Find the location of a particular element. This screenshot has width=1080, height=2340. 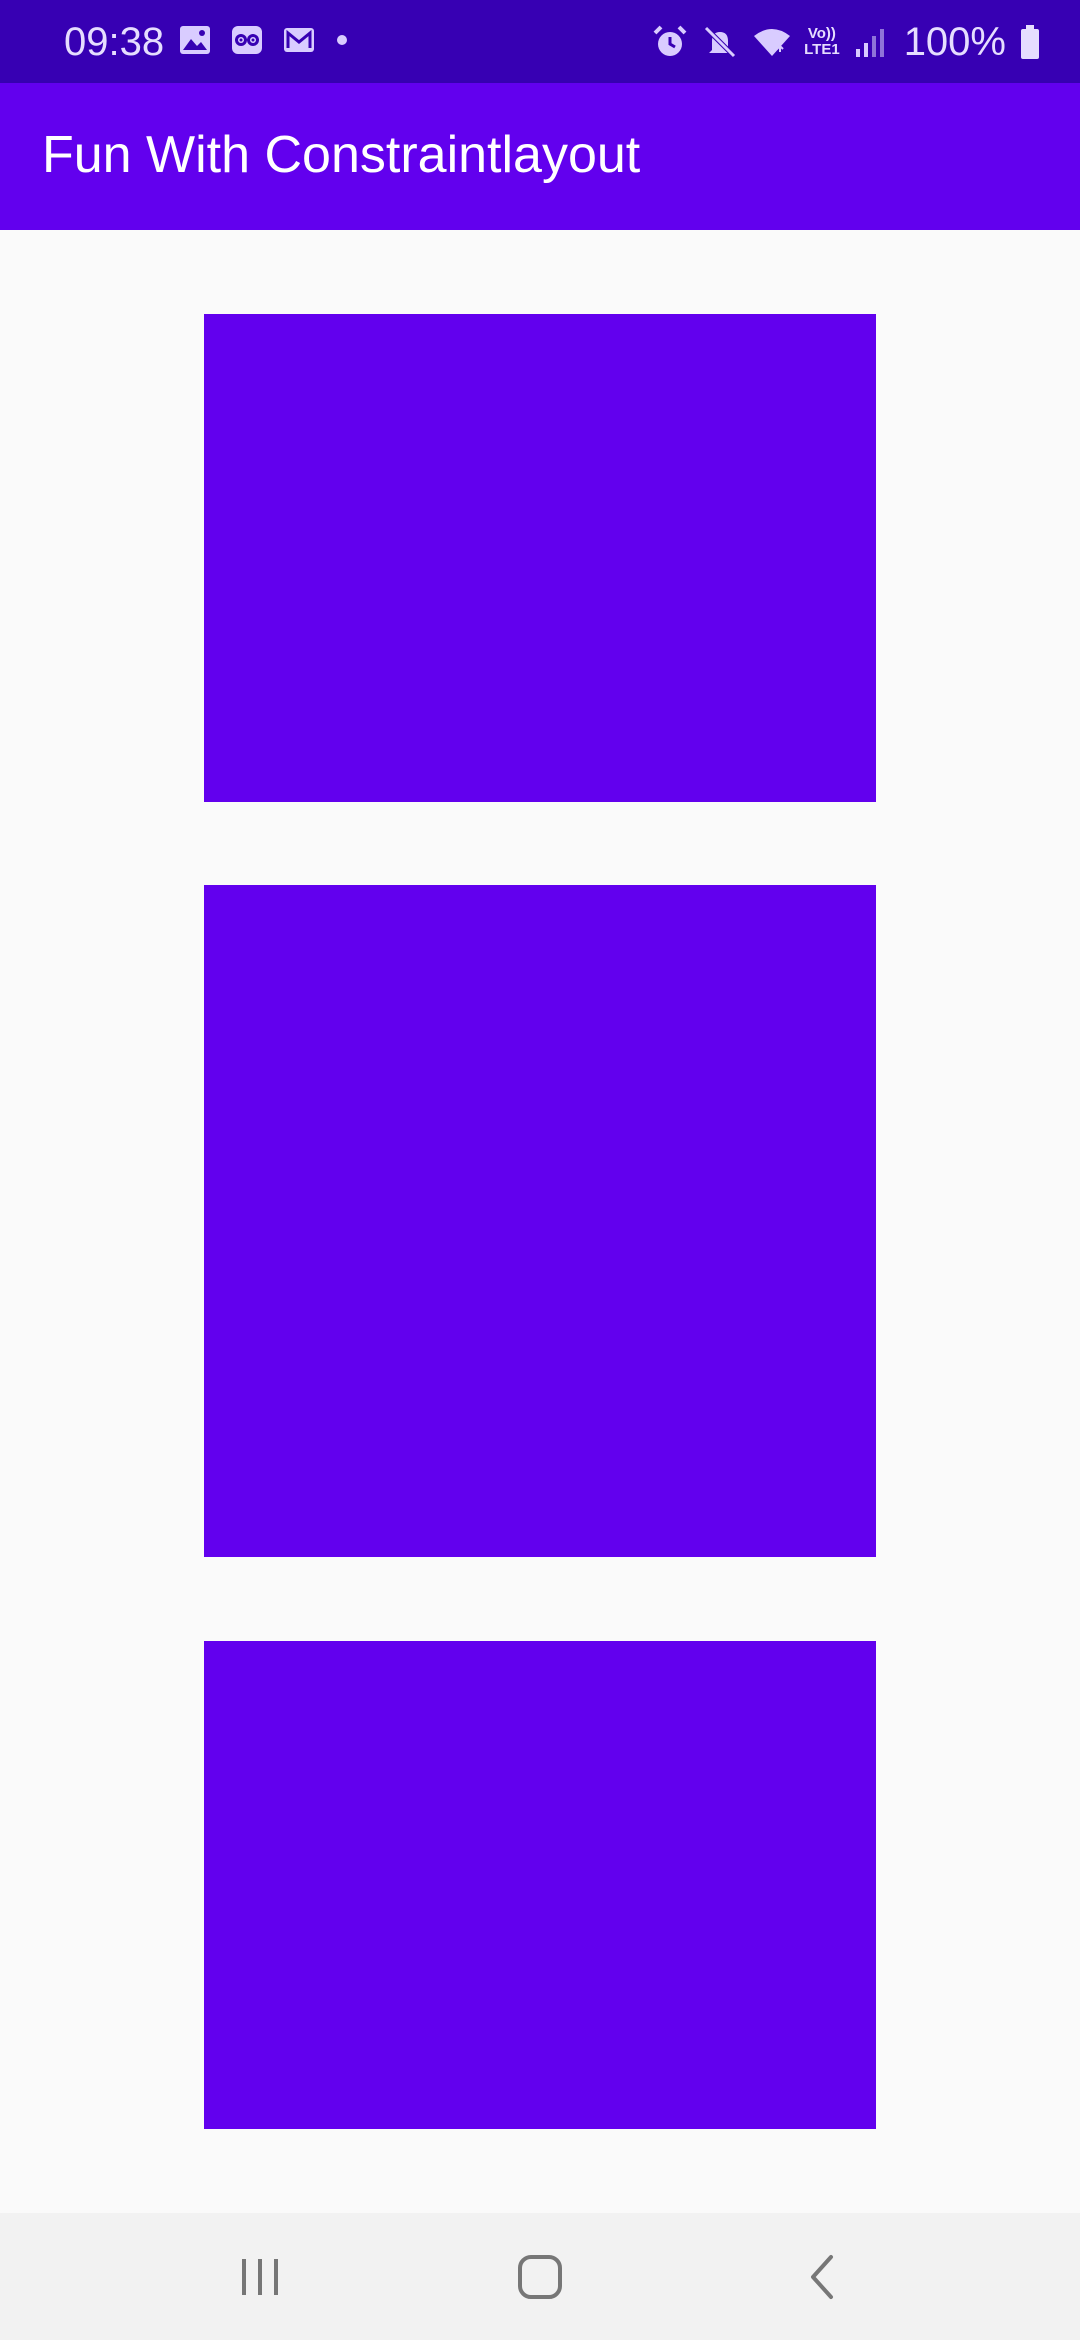

status-time: 09:38 is located at coordinates (114, 42).